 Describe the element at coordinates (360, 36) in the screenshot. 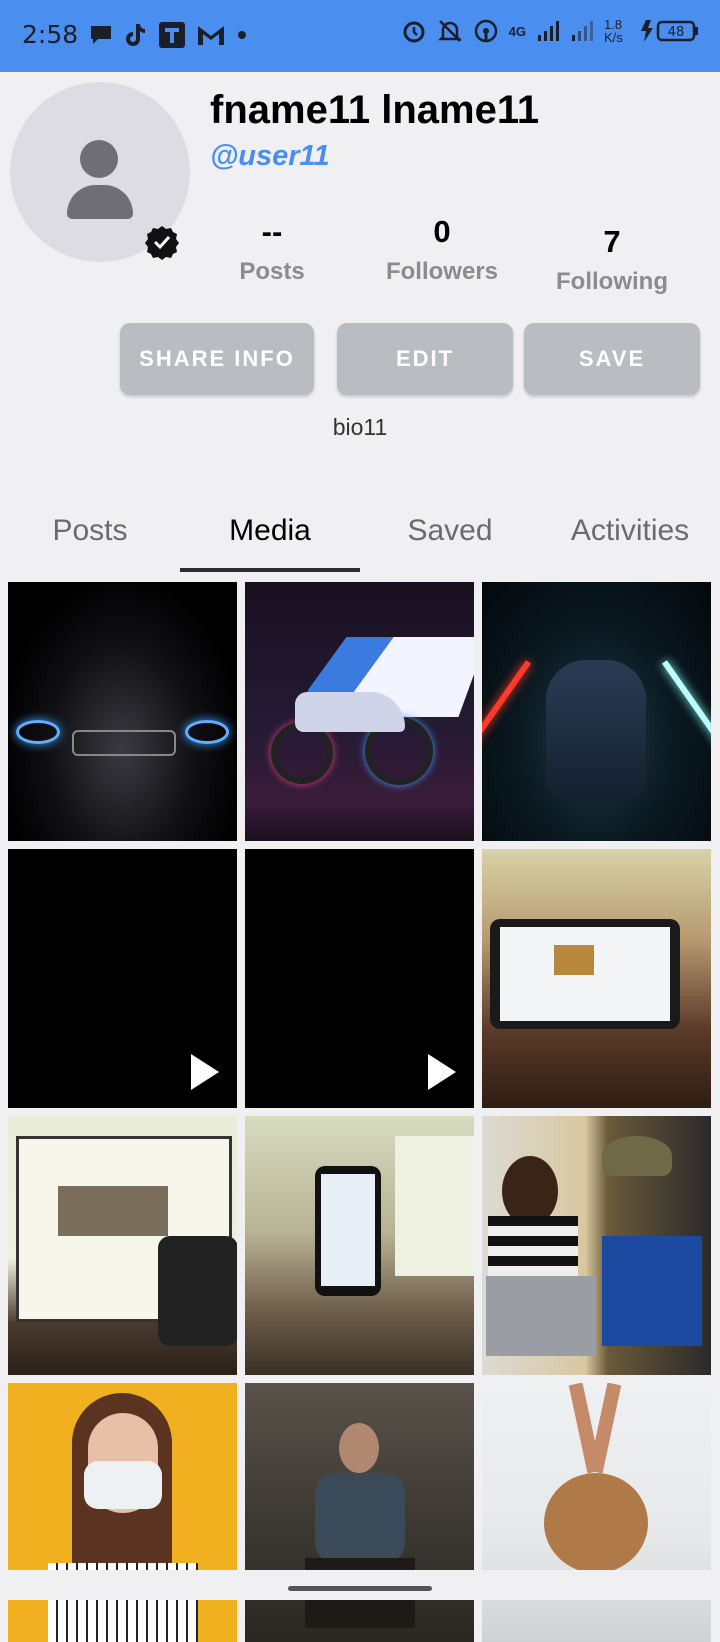

I see `status-bar: 2:58 4G 1.8 K/s 48` at that location.